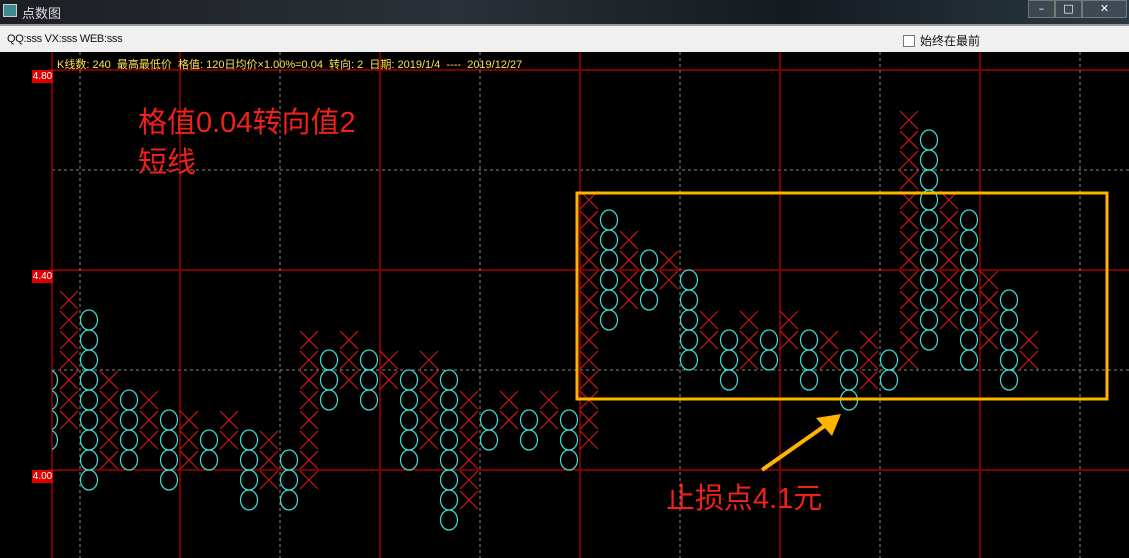 Image resolution: width=1129 pixels, height=558 pixels. What do you see at coordinates (828, 425) in the screenshot?
I see `arrow-head-icon` at bounding box center [828, 425].